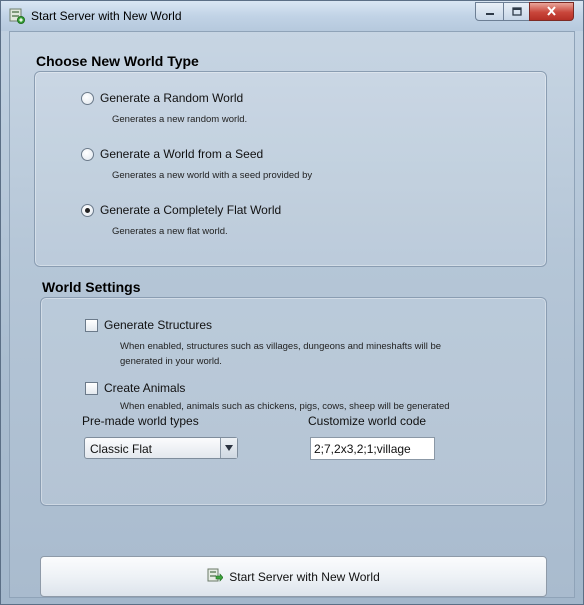 Image resolution: width=584 pixels, height=605 pixels. I want to click on premade-world-types-value: Classic Flat, so click(121, 449).